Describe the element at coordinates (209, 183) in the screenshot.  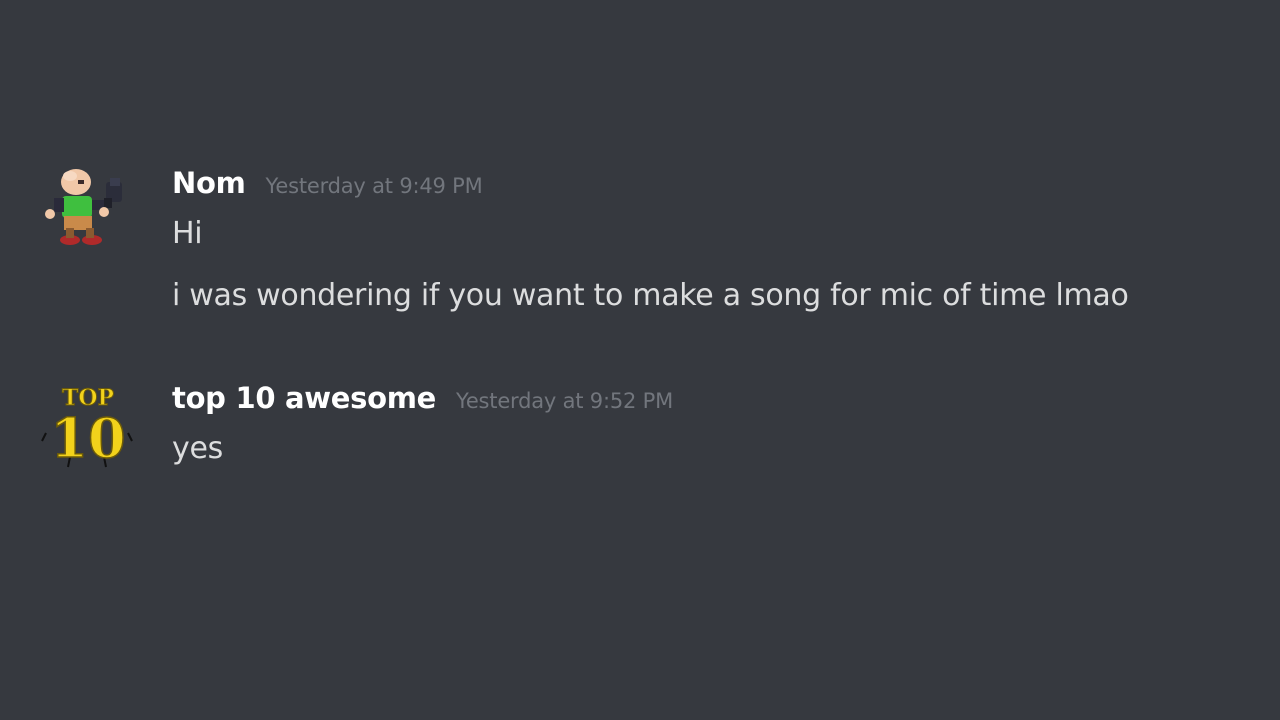
I see `username: Nom` at that location.